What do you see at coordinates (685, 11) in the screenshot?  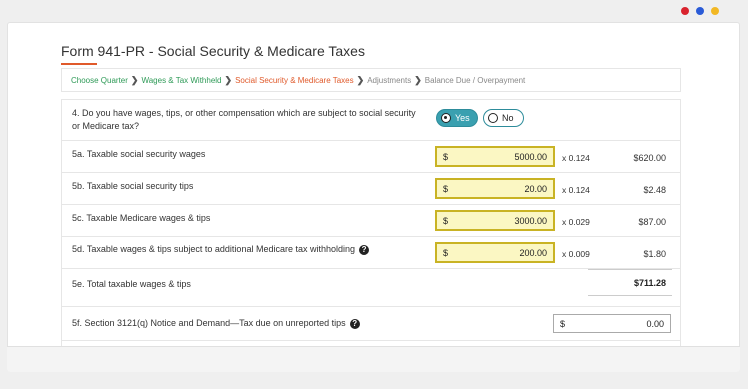 I see `window-control-red` at bounding box center [685, 11].